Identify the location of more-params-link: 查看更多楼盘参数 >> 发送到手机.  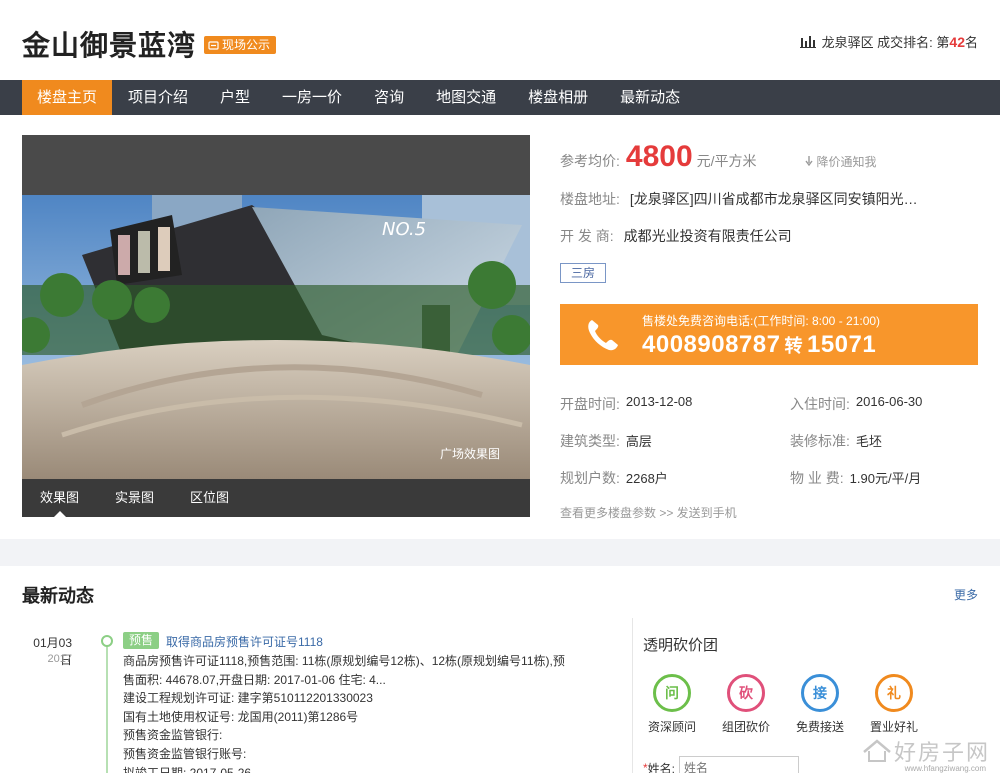
(648, 512).